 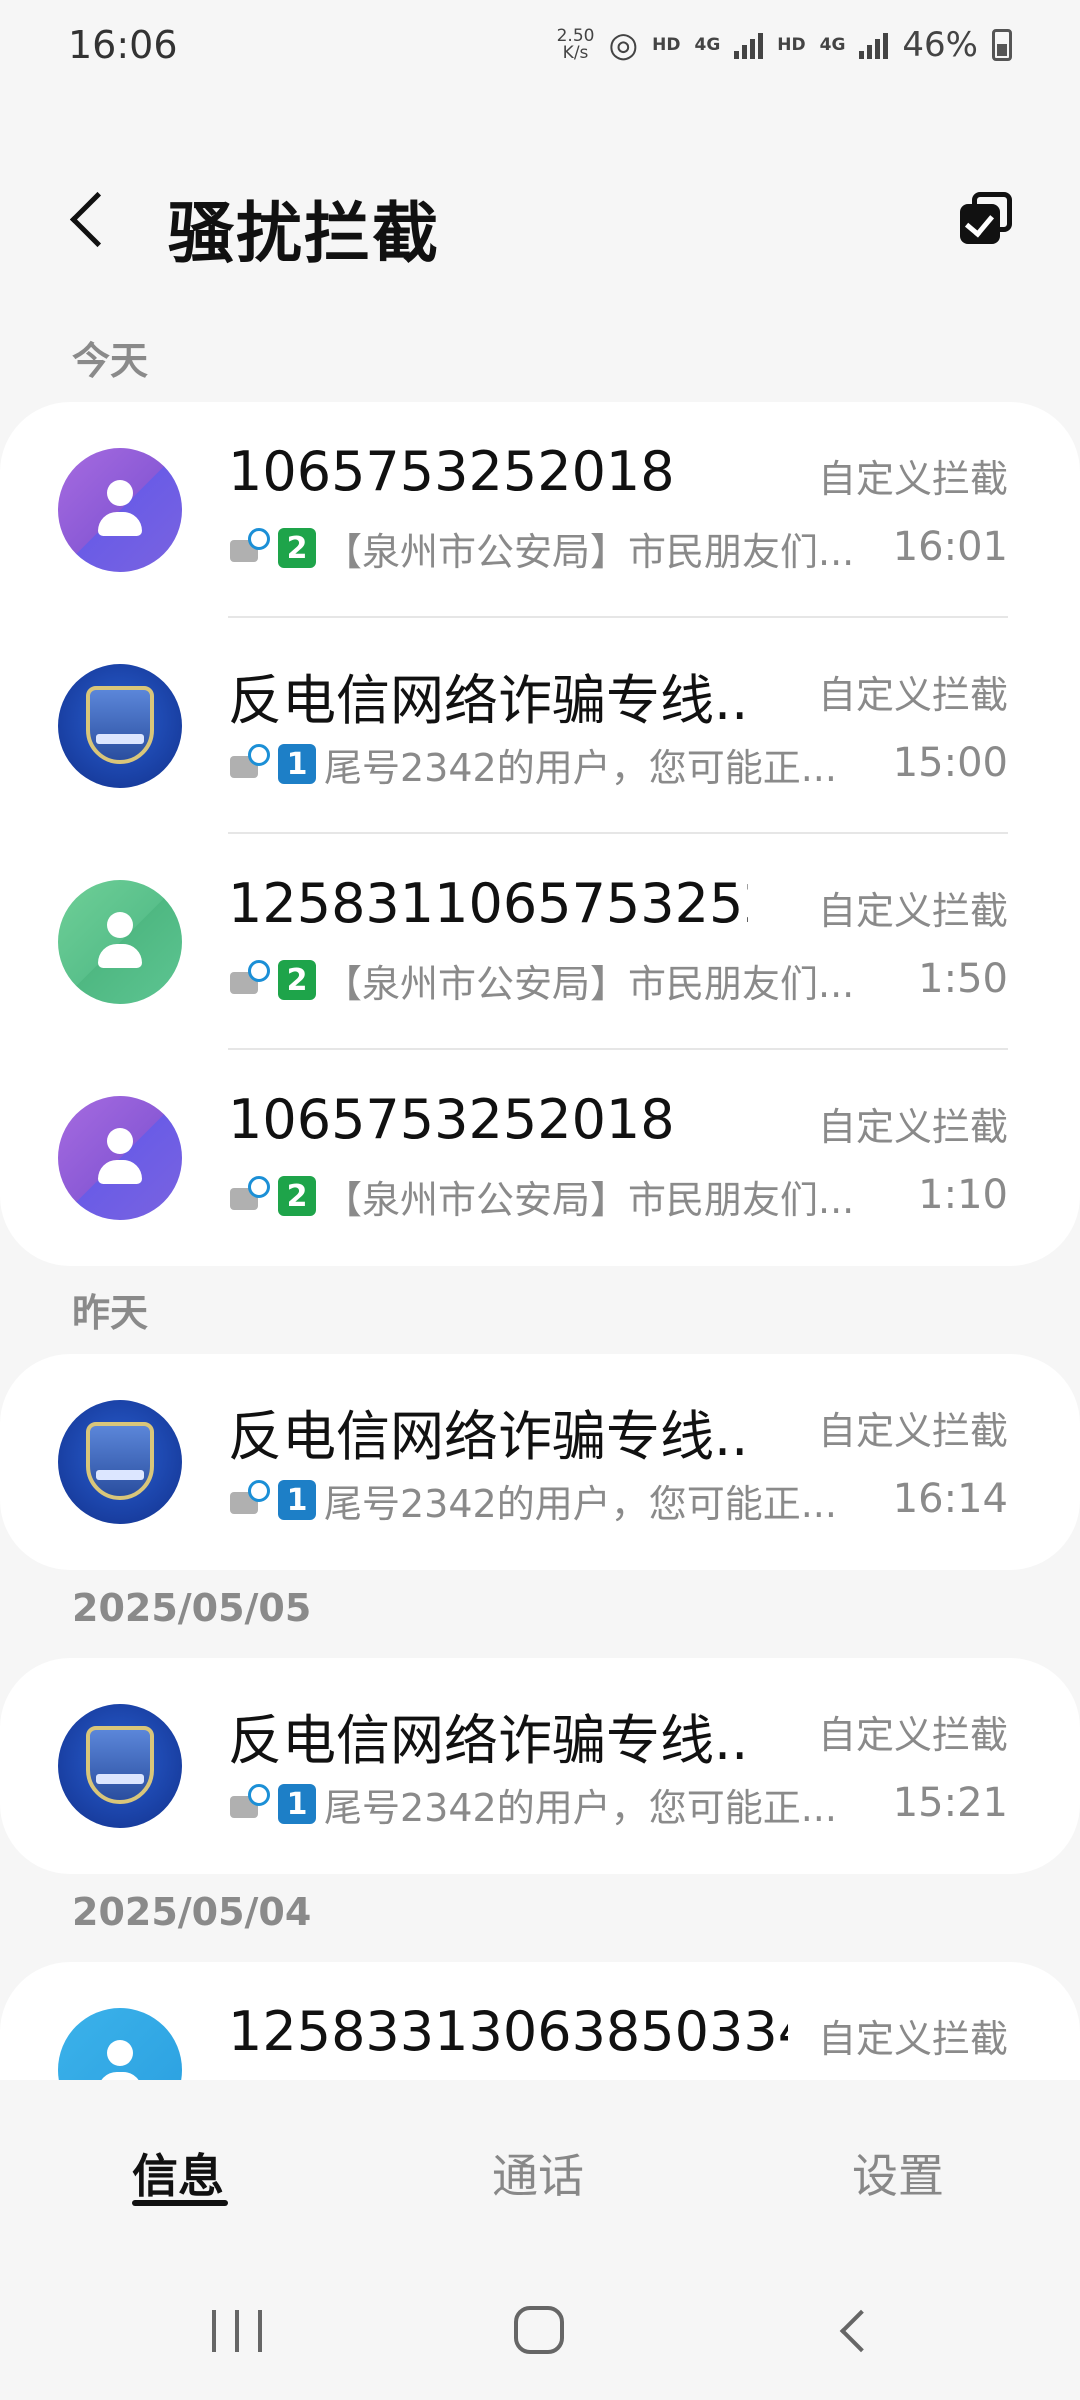 I want to click on status-bar: 16:06 2.50 K/s ◎ HD 4G HD 4G 46%, so click(x=540, y=45).